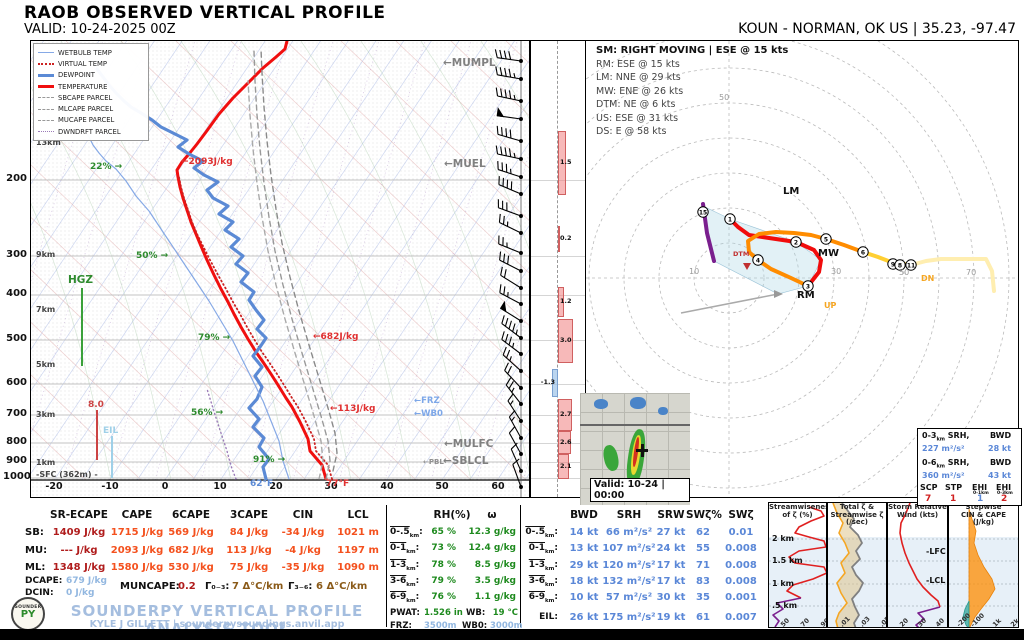 Image resolution: width=1024 pixels, height=640 pixels. Describe the element at coordinates (353, 409) in the screenshot. I see `annotation: ←113J/kg` at that location.